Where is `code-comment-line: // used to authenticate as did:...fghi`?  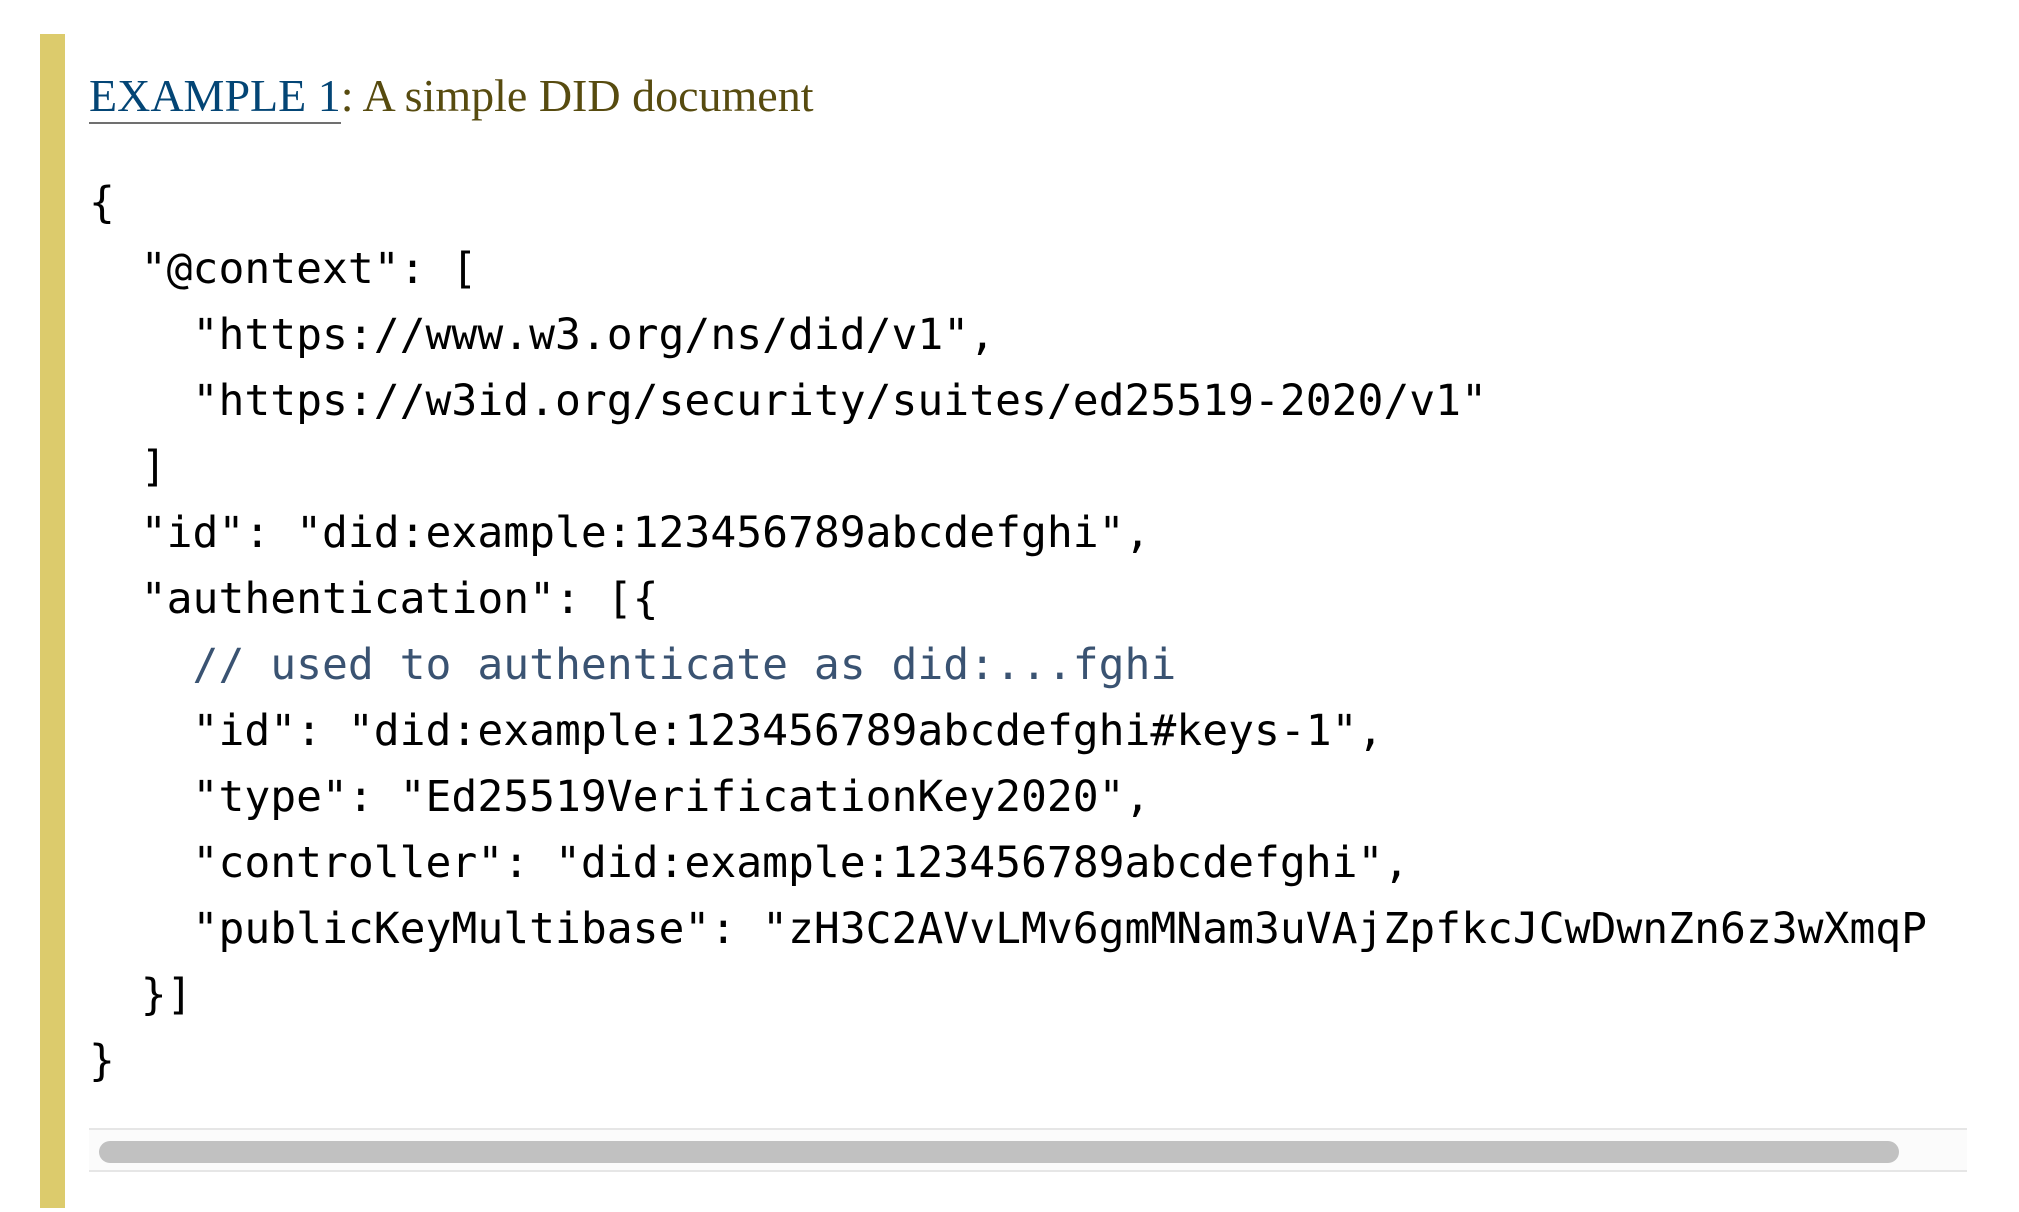 code-comment-line: // used to authenticate as did:...fghi is located at coordinates (633, 665).